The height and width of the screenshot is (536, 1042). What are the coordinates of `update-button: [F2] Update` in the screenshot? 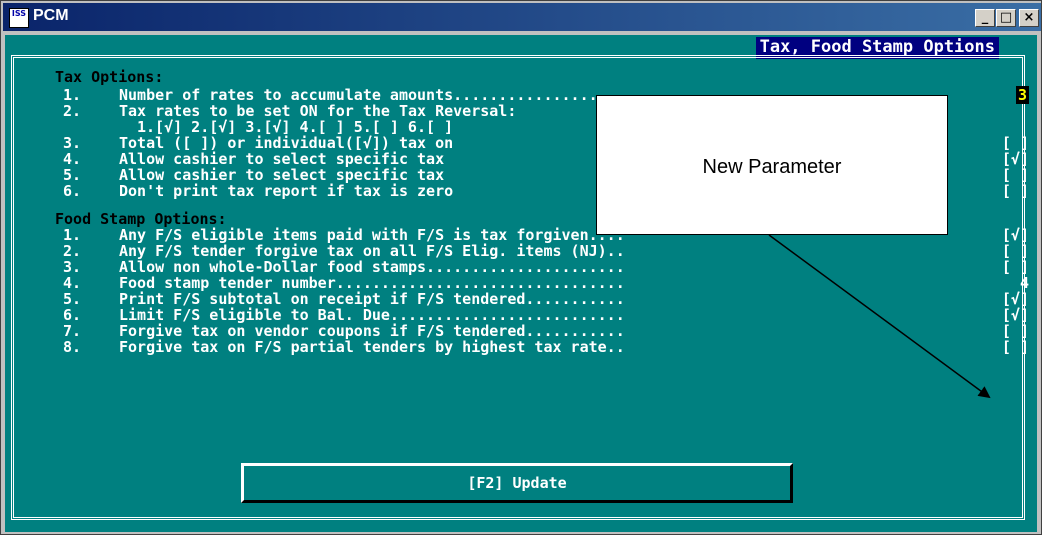 It's located at (517, 483).